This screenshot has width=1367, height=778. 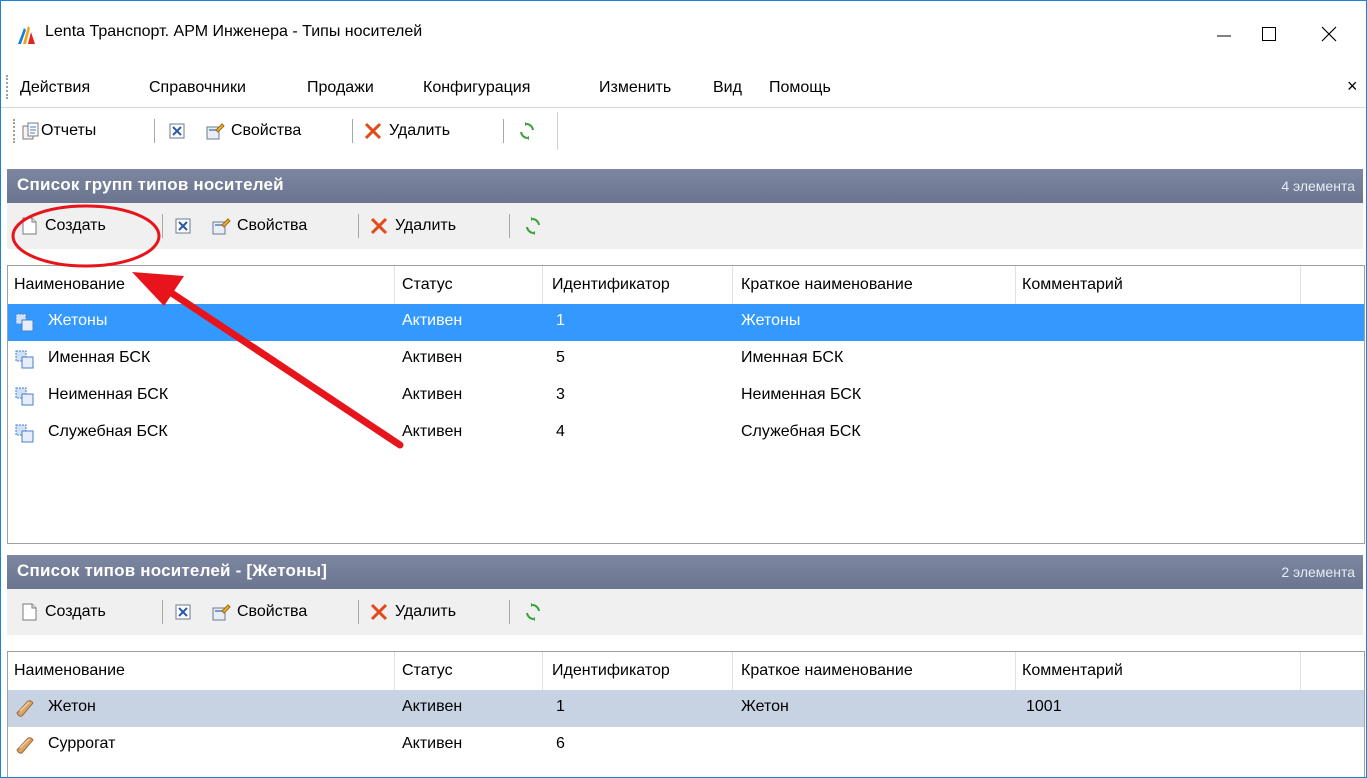 I want to click on groups-properties-button: Свойства, so click(x=259, y=226).